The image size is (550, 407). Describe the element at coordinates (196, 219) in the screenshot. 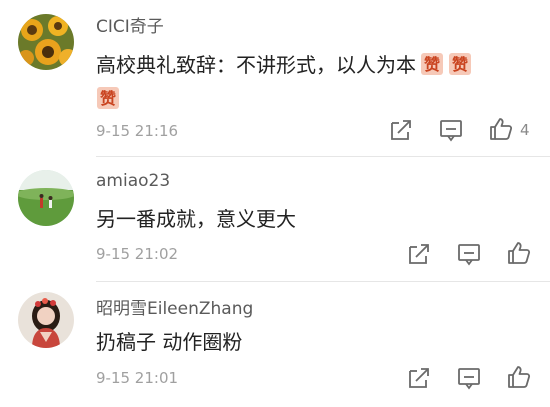

I see `comment-text: 另一番成就，意义更大` at that location.